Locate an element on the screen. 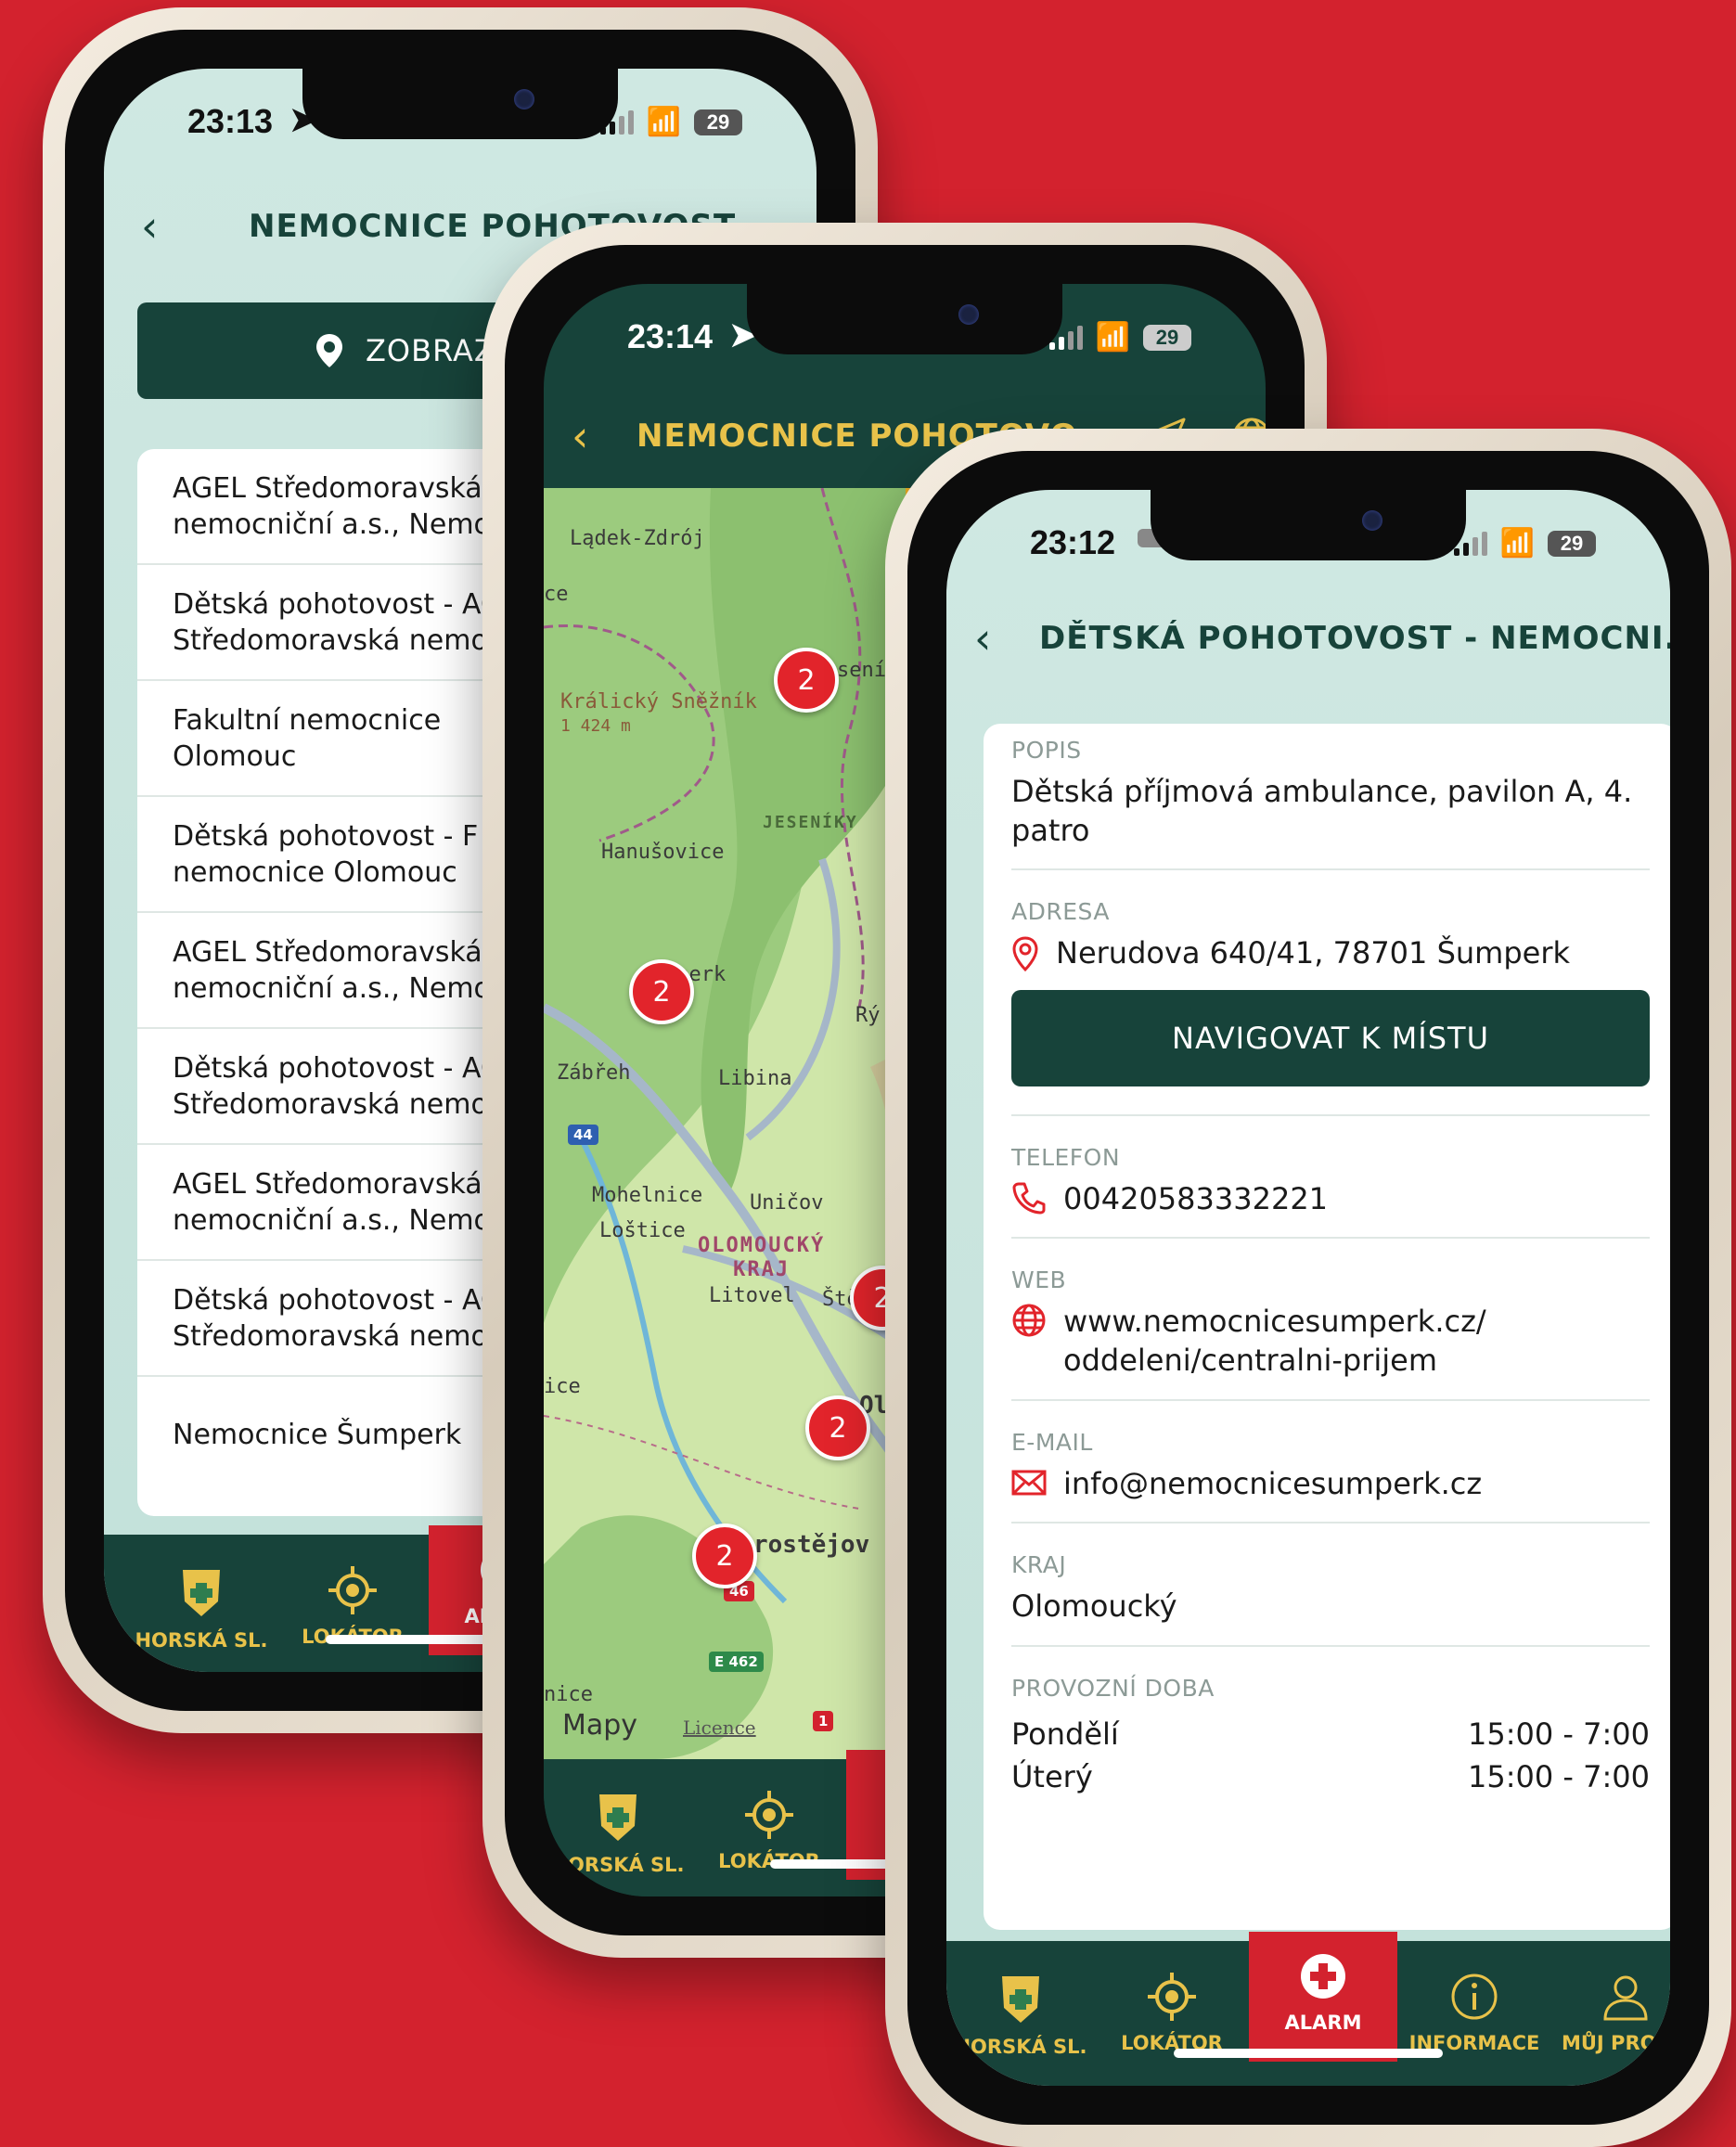 The width and height of the screenshot is (1736, 2147). map-town-ladek-zdroj: Lądek-Zdrój is located at coordinates (637, 538).